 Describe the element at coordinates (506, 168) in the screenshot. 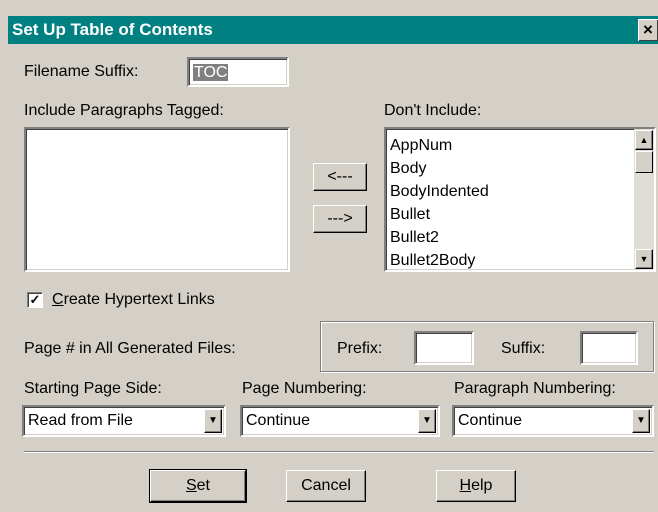

I see `list-item: Body` at that location.